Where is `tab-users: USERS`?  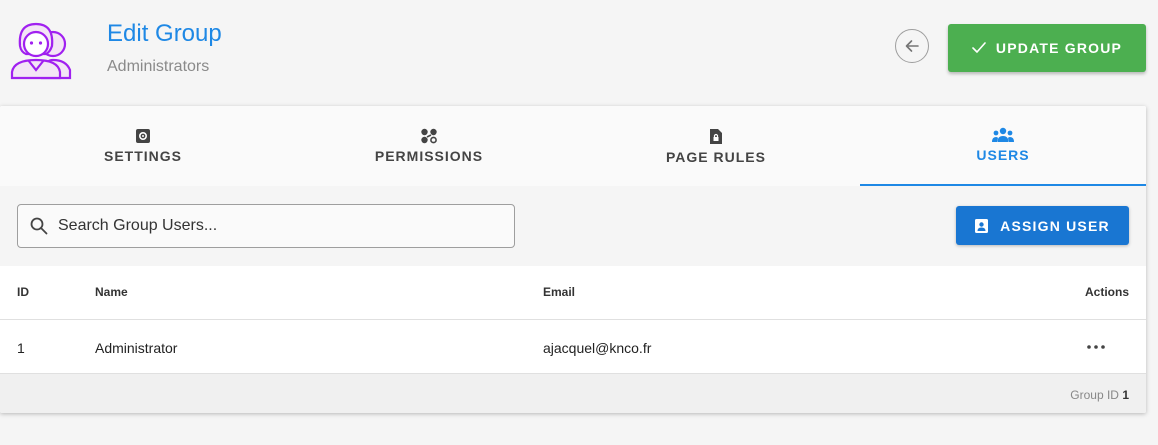 tab-users: USERS is located at coordinates (1003, 146).